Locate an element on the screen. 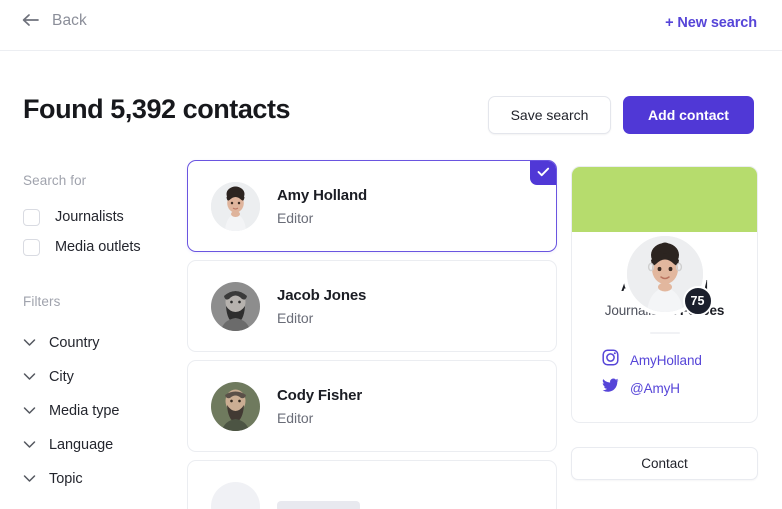  back-button: Back is located at coordinates (54, 21).